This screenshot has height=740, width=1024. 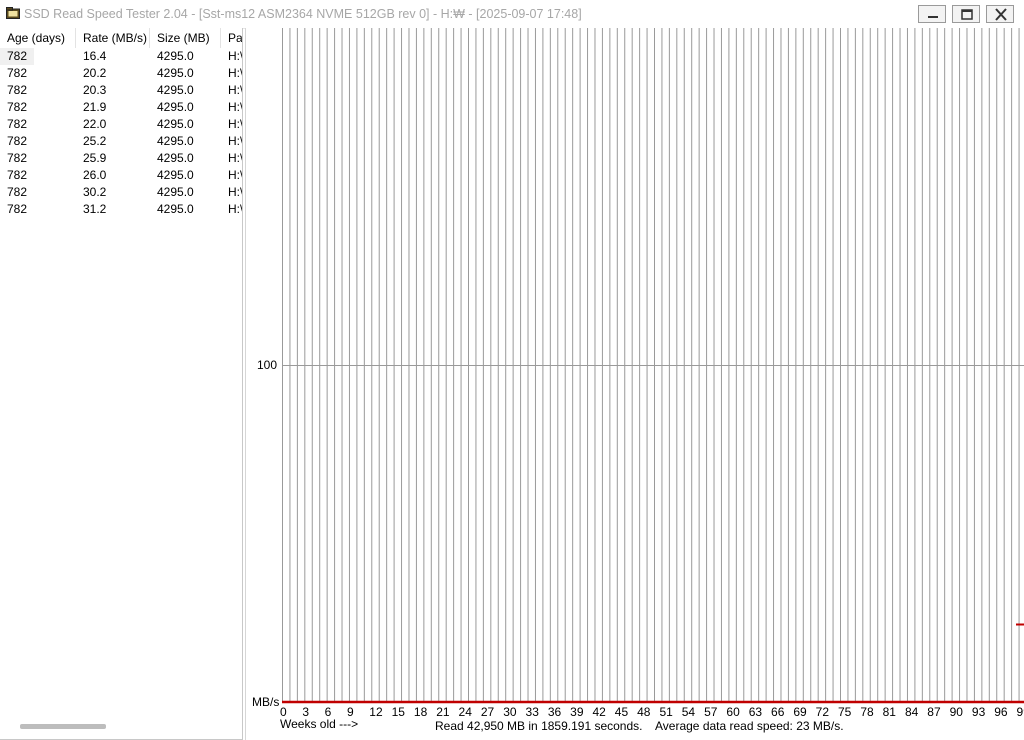 I want to click on rate-cell: 25.2, so click(x=95, y=141).